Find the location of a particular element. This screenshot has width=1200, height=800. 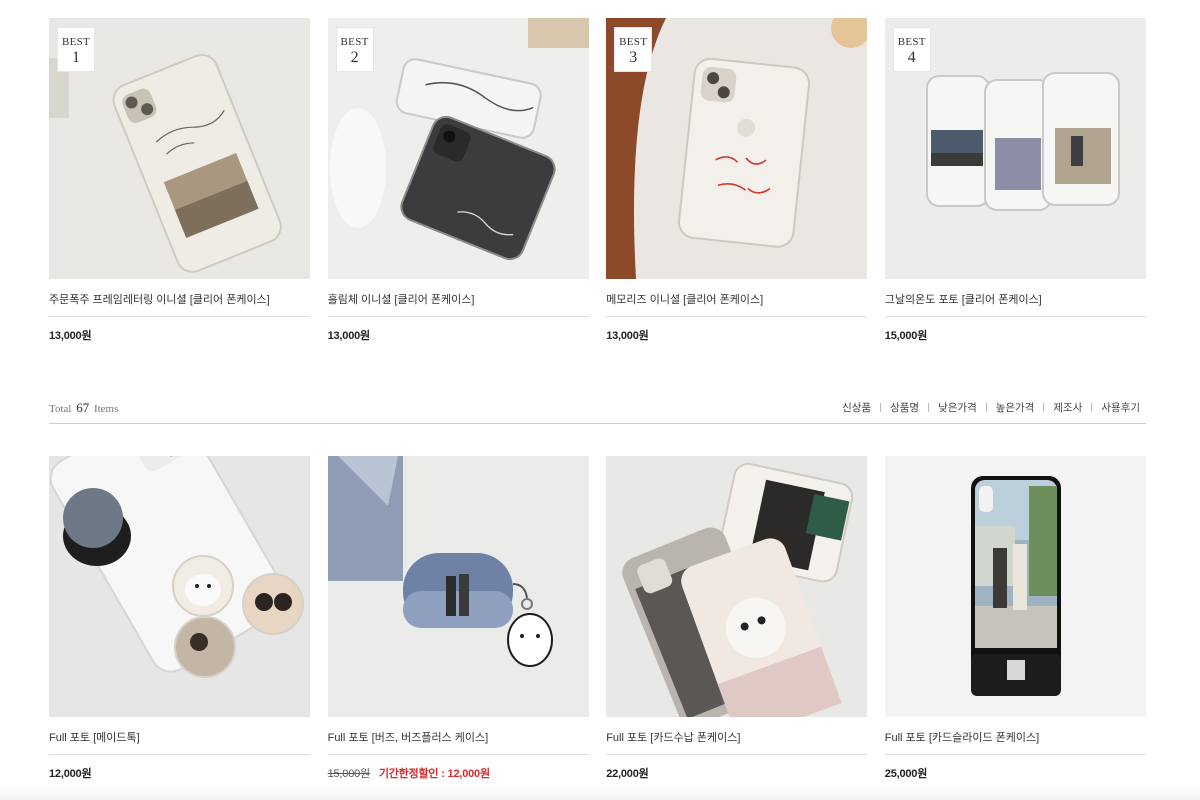

sort-low-price: 낮은가격 is located at coordinates (957, 407).